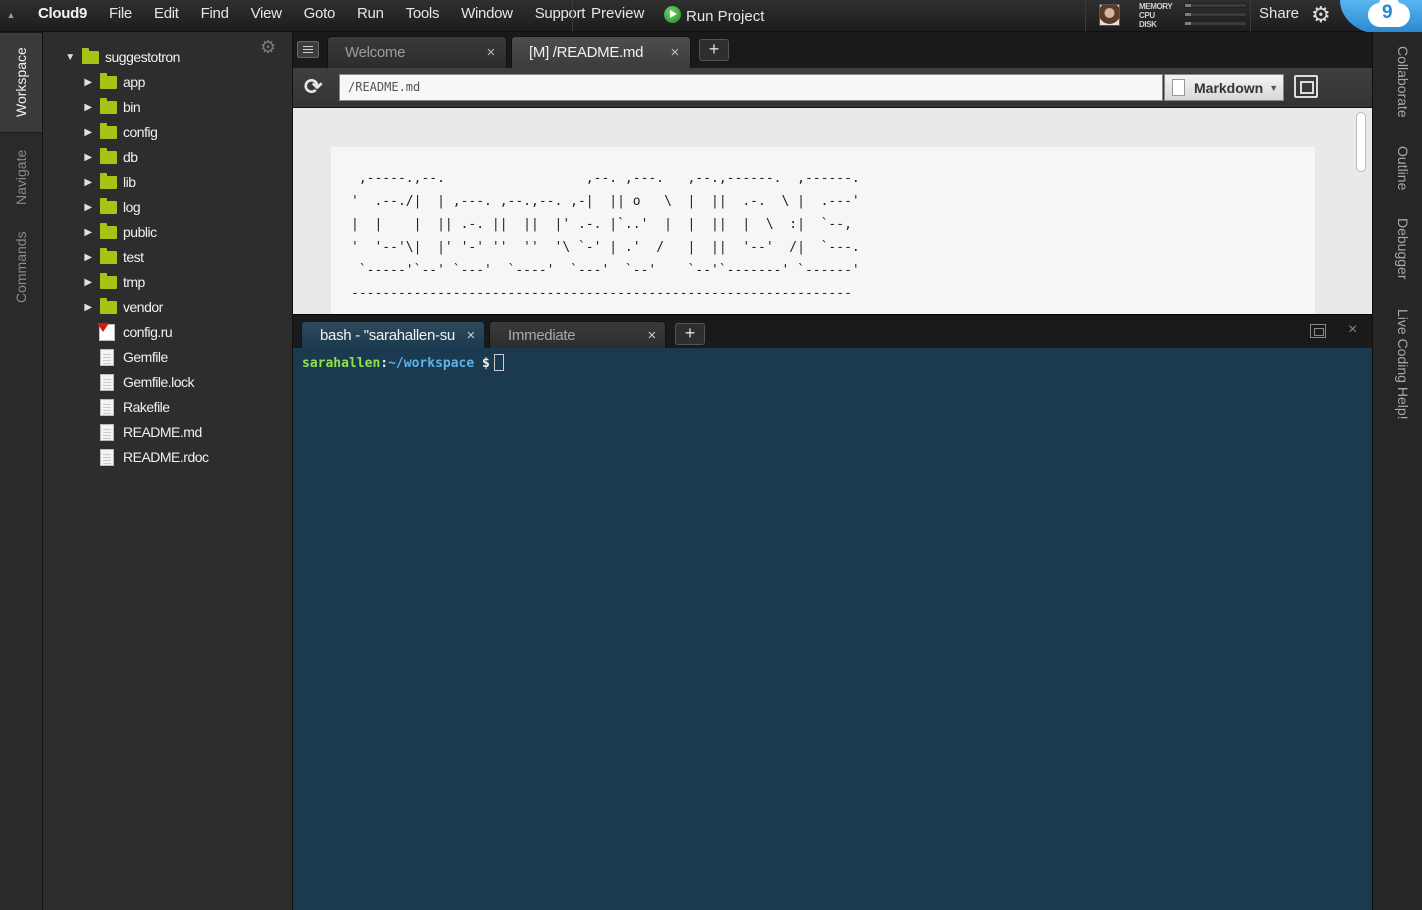  What do you see at coordinates (601, 52) in the screenshot?
I see `tab-readme: [M] /README.md ×` at bounding box center [601, 52].